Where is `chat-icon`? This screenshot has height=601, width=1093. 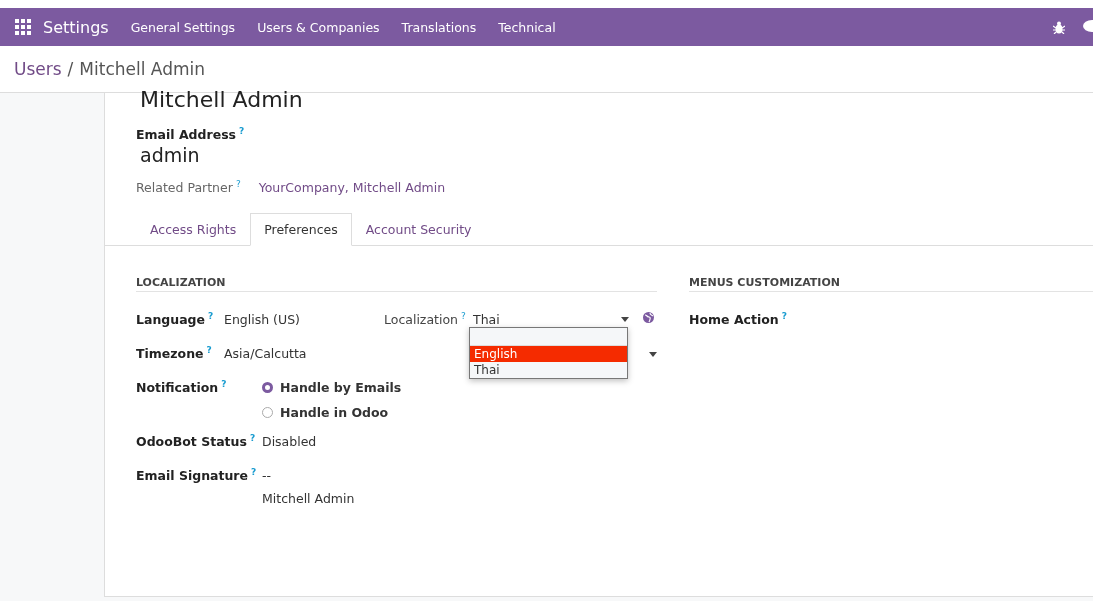
chat-icon is located at coordinates (1088, 27).